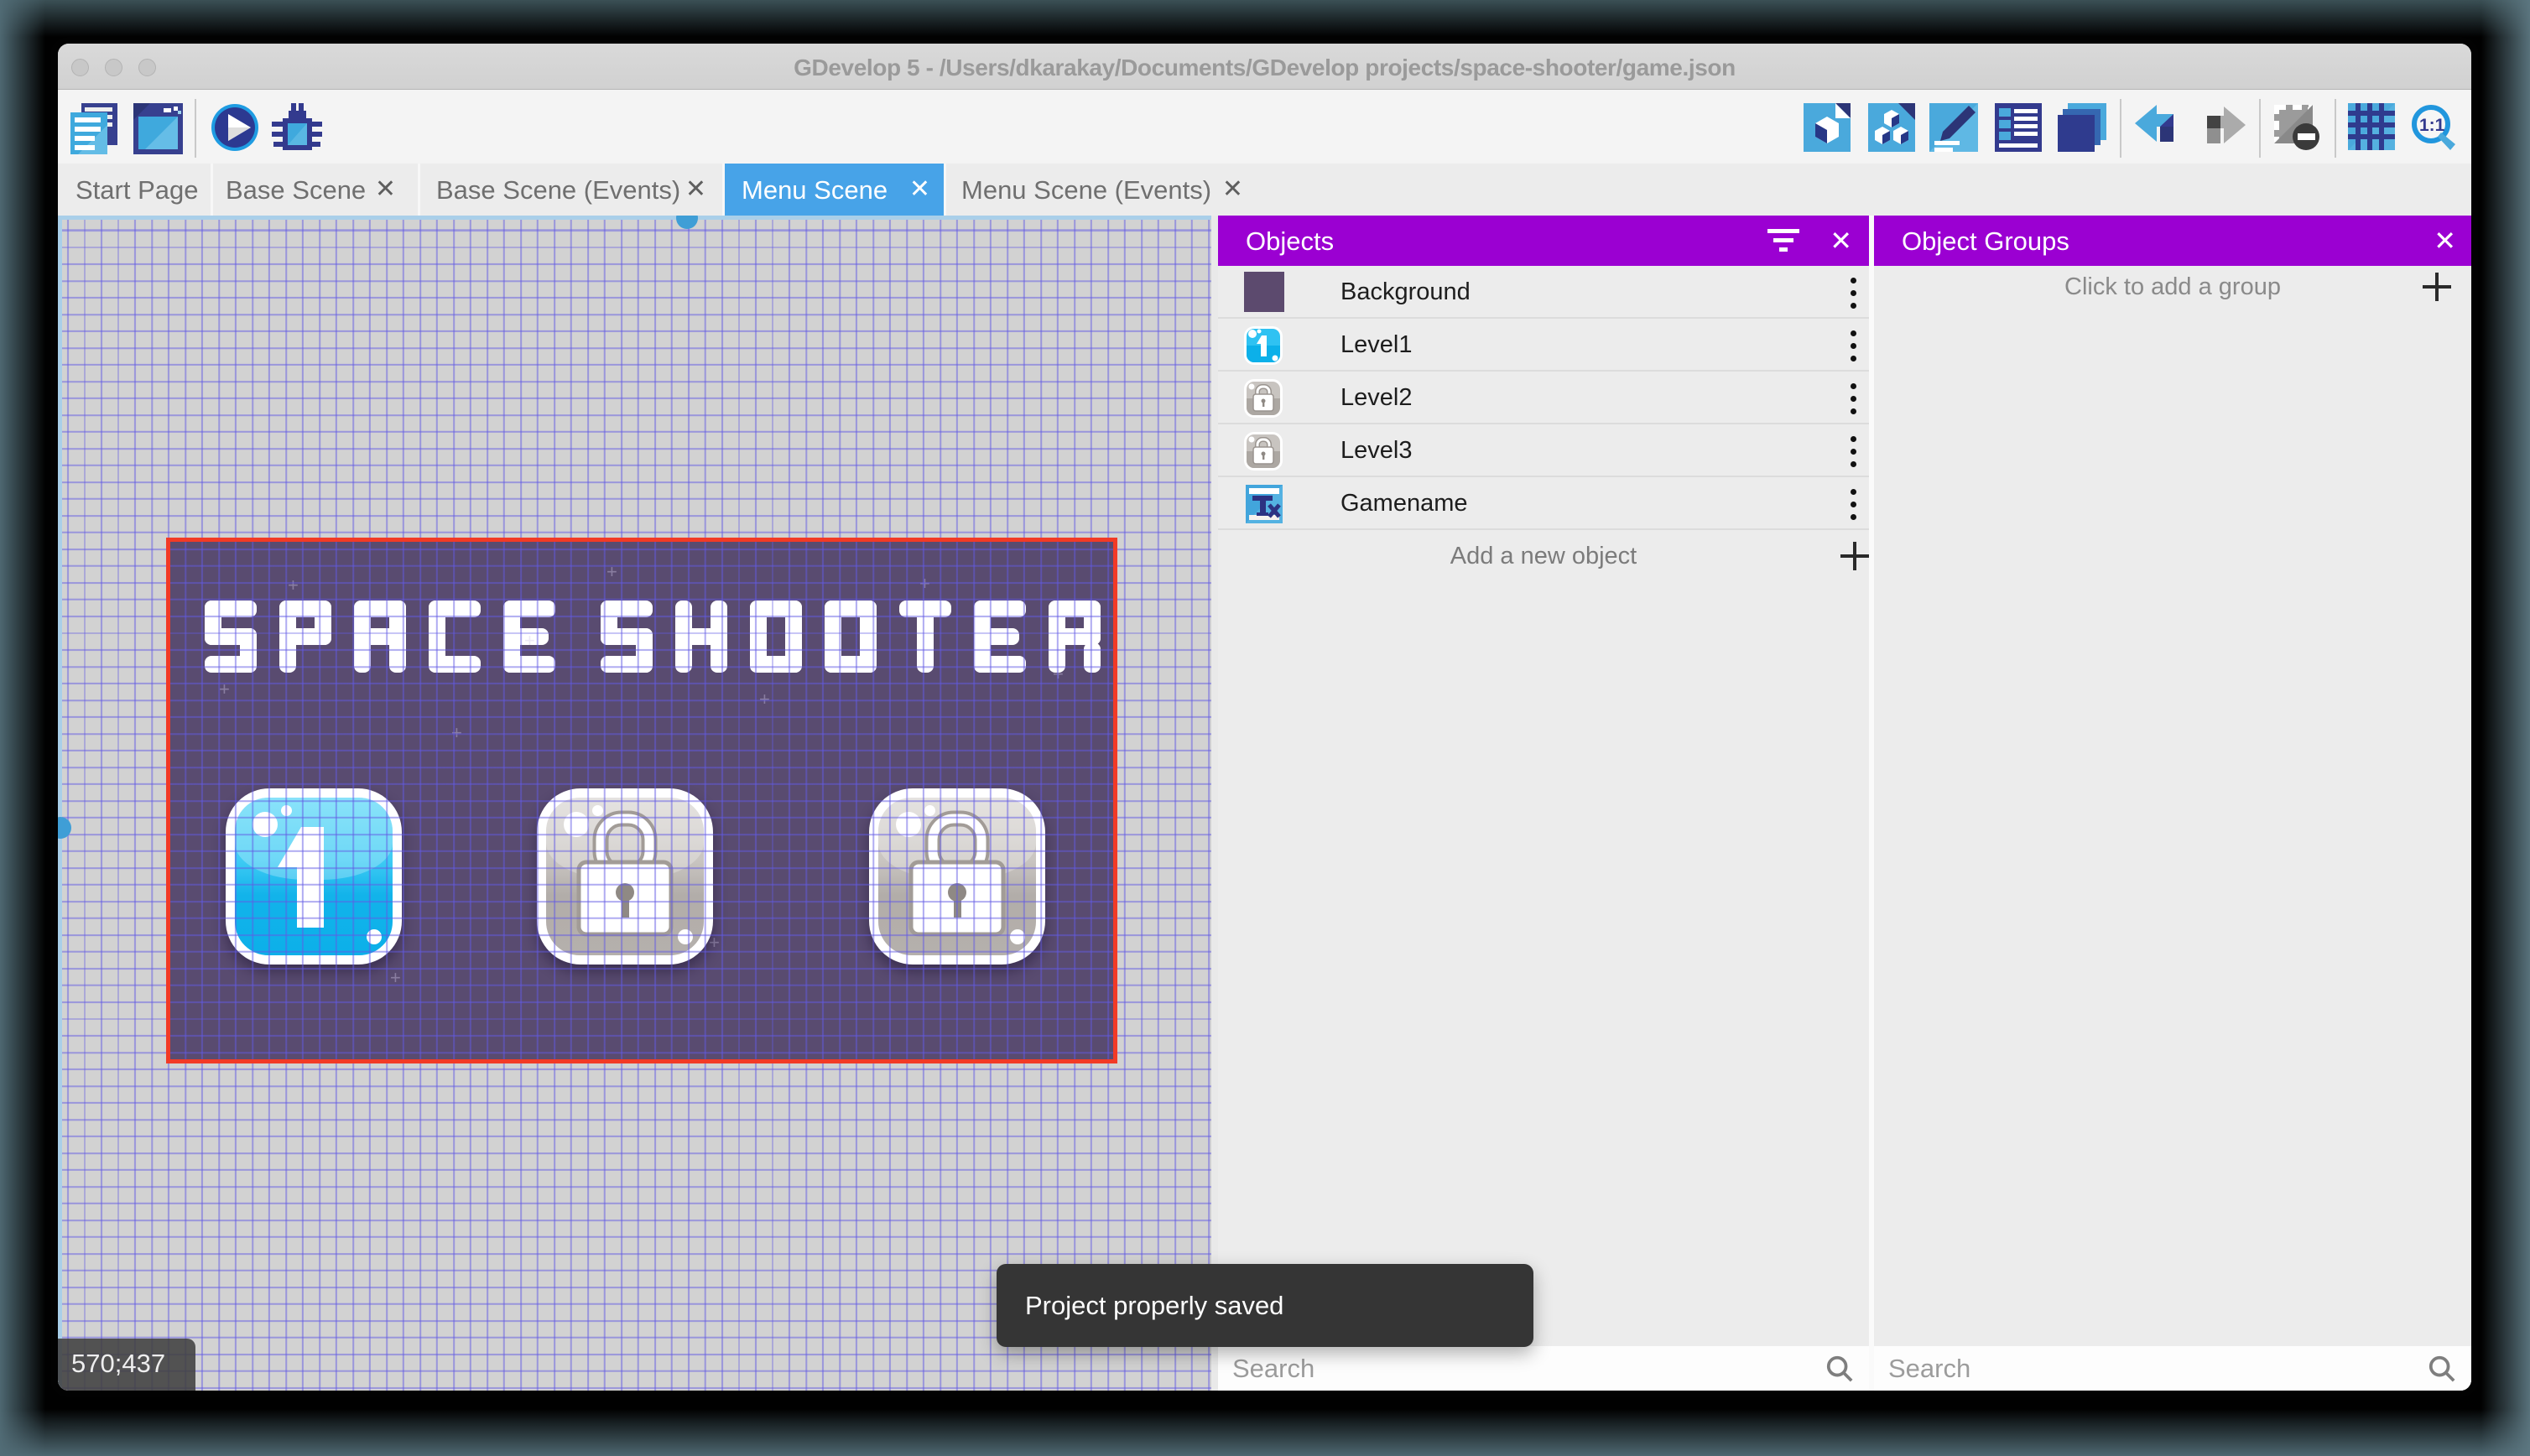  Describe the element at coordinates (2432, 125) in the screenshot. I see `svg-text: 1:1` at that location.